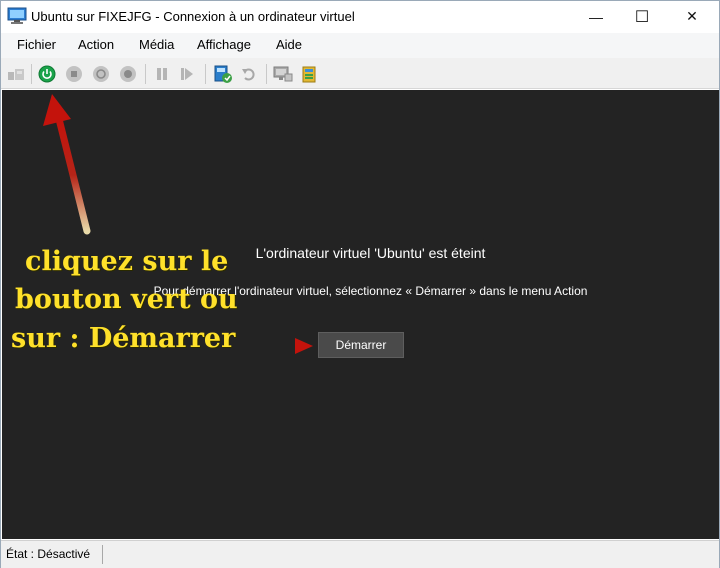  What do you see at coordinates (67, 164) in the screenshot?
I see `arrow-to-start-icon` at bounding box center [67, 164].